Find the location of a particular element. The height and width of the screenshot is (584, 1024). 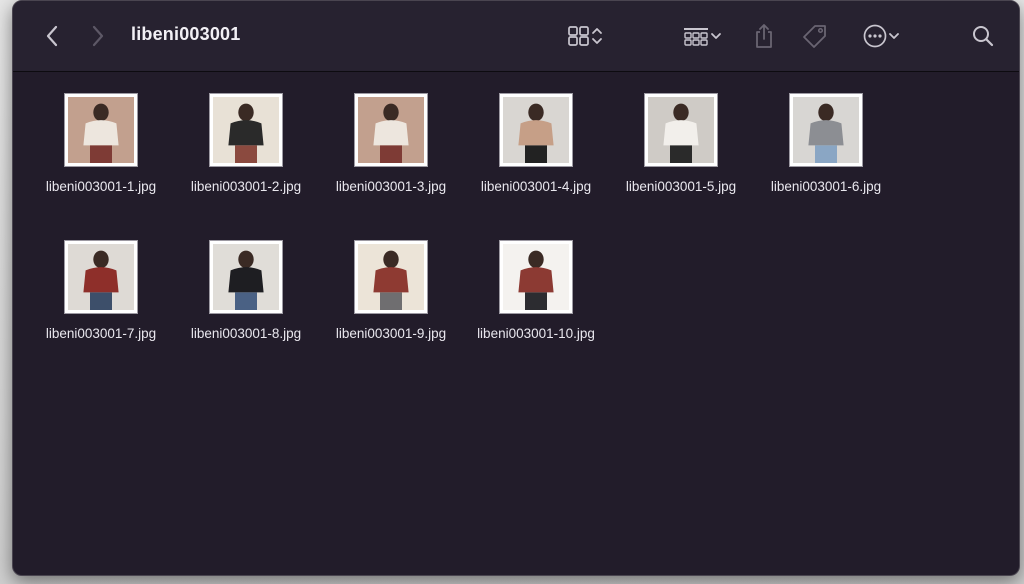

search-icon is located at coordinates (983, 36).